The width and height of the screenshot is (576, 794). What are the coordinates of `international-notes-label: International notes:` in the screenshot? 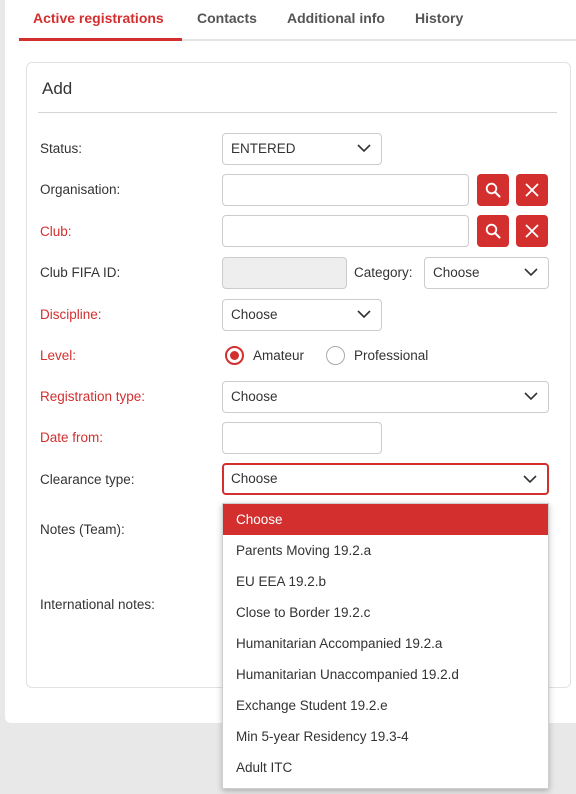 It's located at (97, 604).